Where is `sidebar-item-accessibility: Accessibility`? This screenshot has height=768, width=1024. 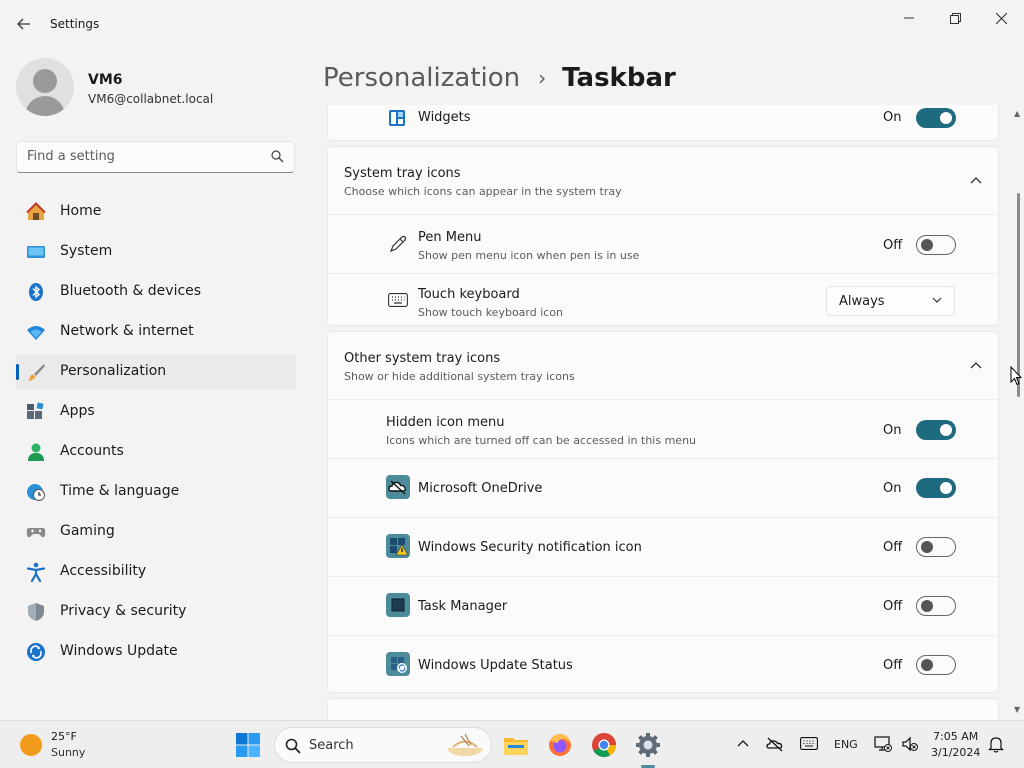 sidebar-item-accessibility: Accessibility is located at coordinates (156, 572).